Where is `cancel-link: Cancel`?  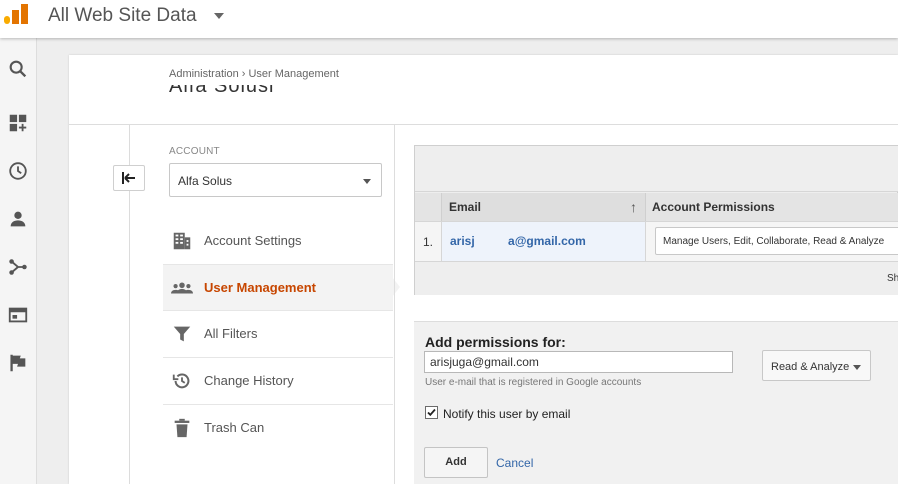 cancel-link: Cancel is located at coordinates (514, 463).